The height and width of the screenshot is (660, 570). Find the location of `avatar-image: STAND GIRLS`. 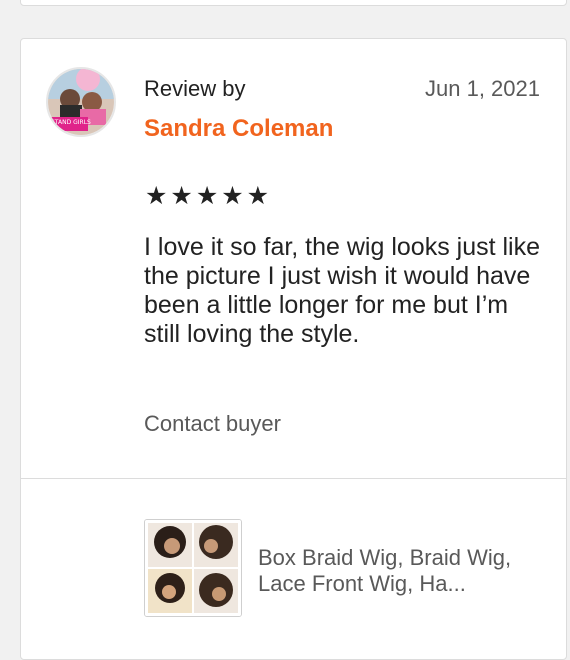

avatar-image: STAND GIRLS is located at coordinates (81, 102).